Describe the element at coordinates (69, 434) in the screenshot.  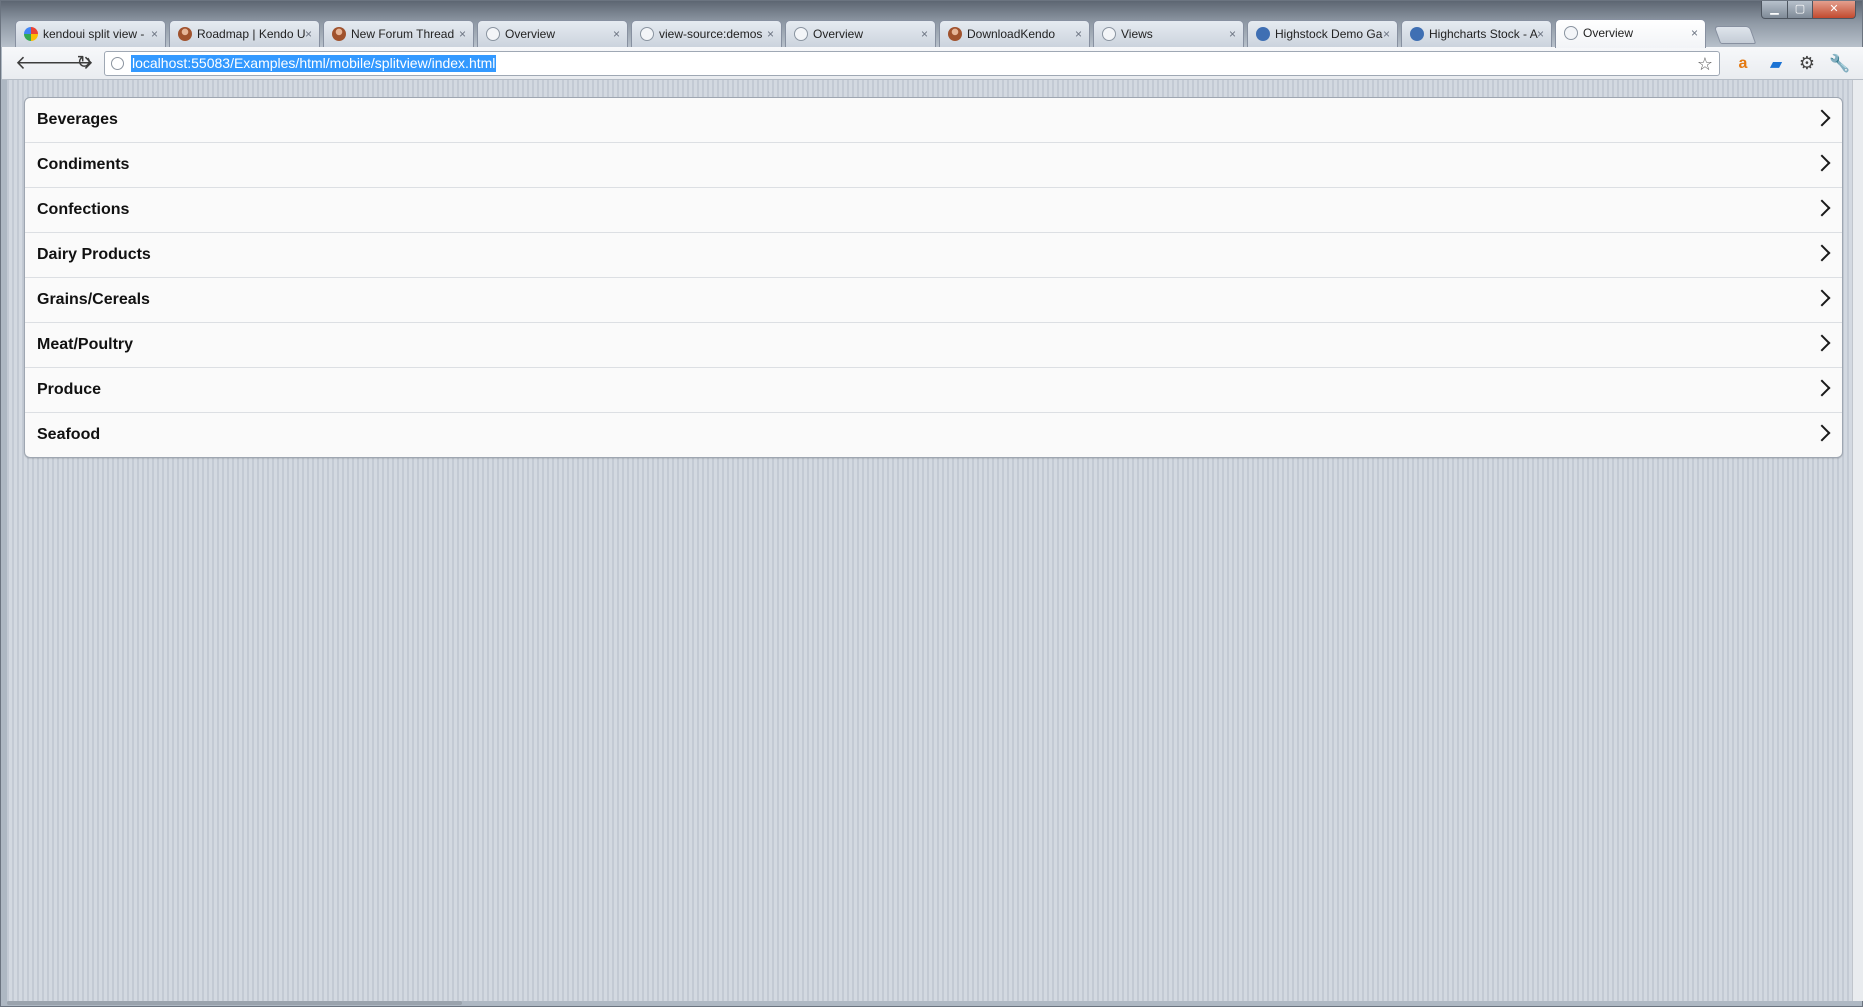
I see `list-item-label: Seafood` at that location.